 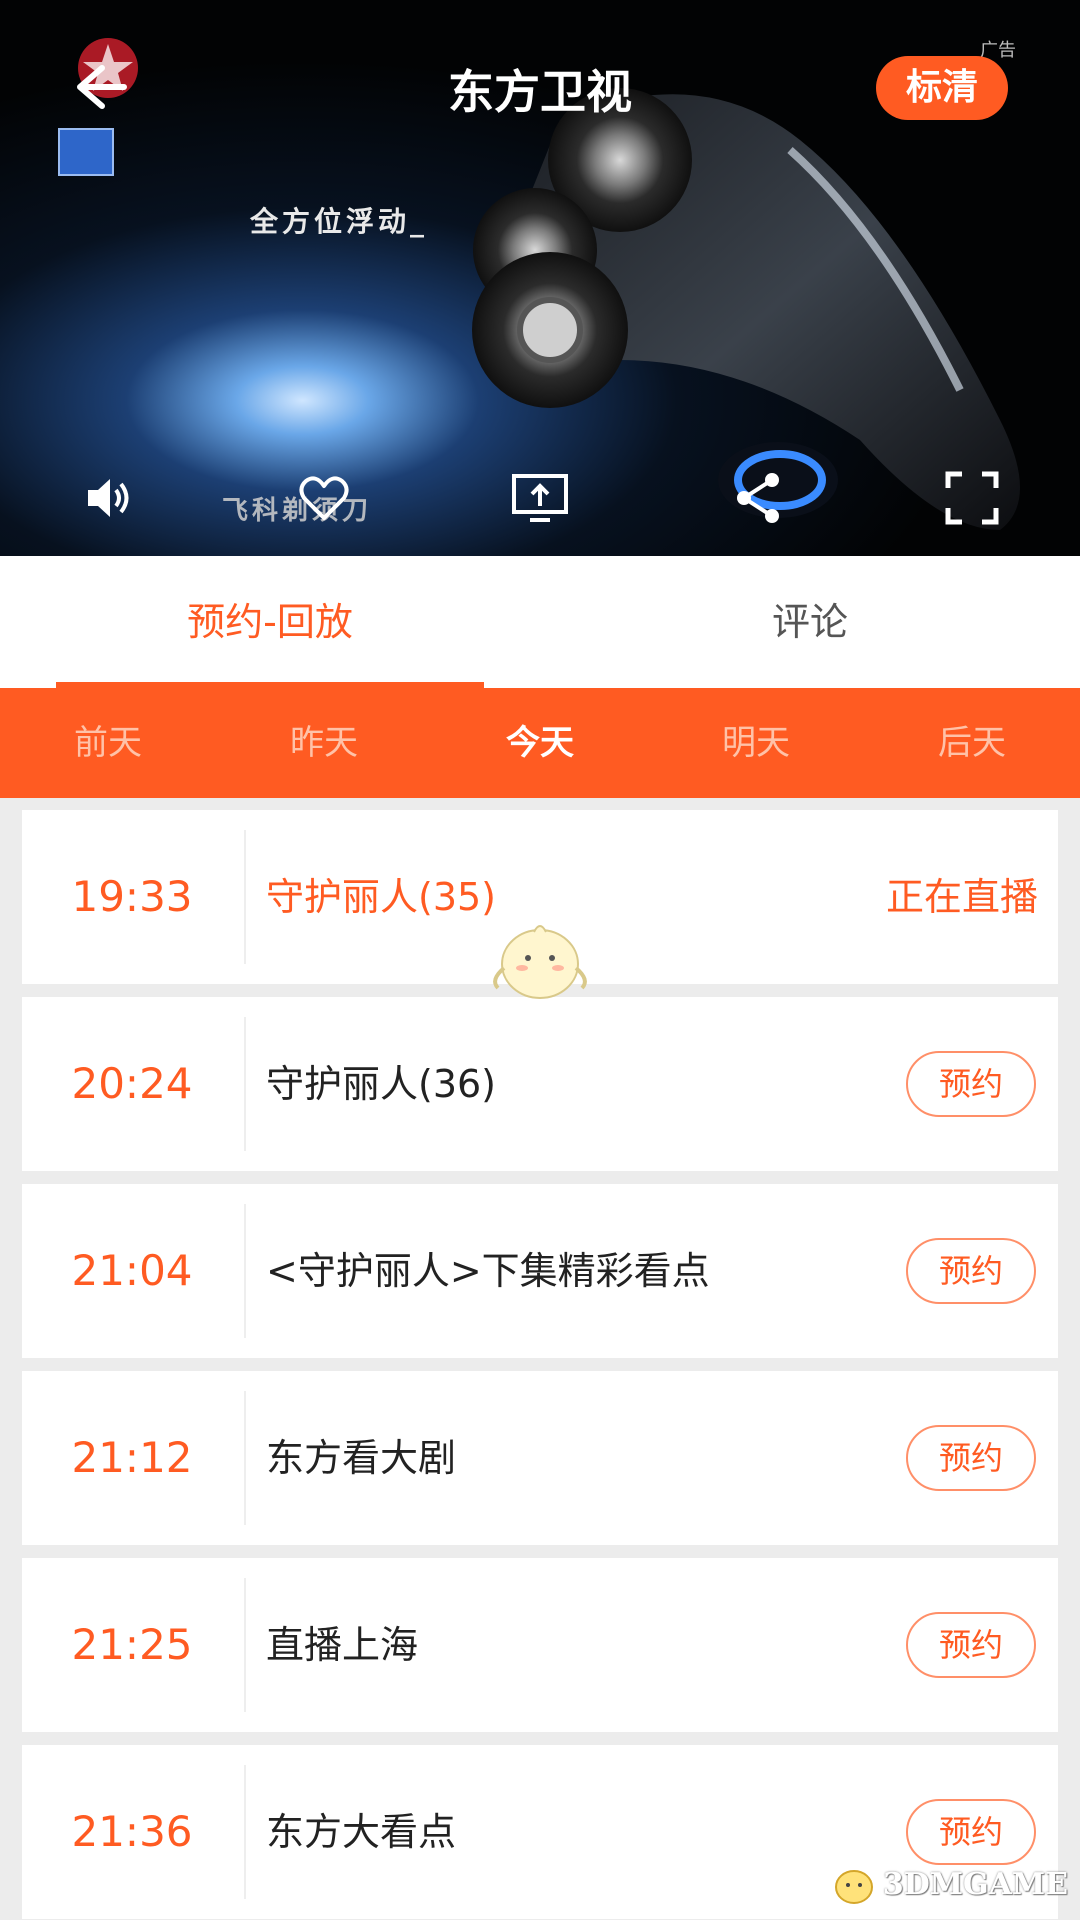 I want to click on program-row: 21:12 东方看大剧 预约, so click(x=540, y=1458).